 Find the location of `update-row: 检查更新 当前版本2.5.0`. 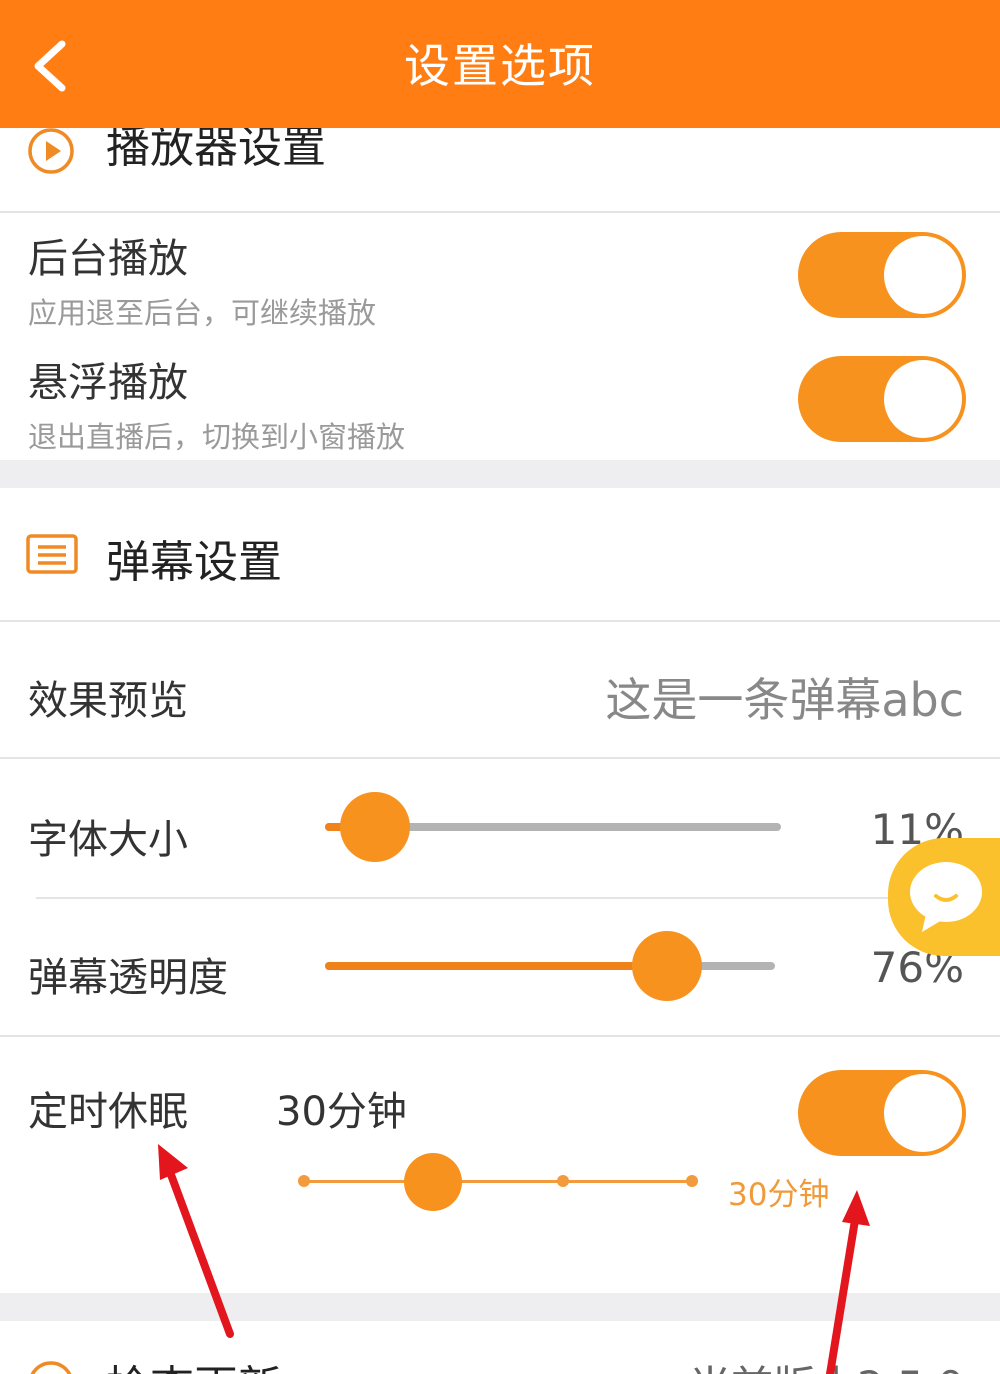

update-row: 检查更新 当前版本2.5.0 is located at coordinates (500, 1347).